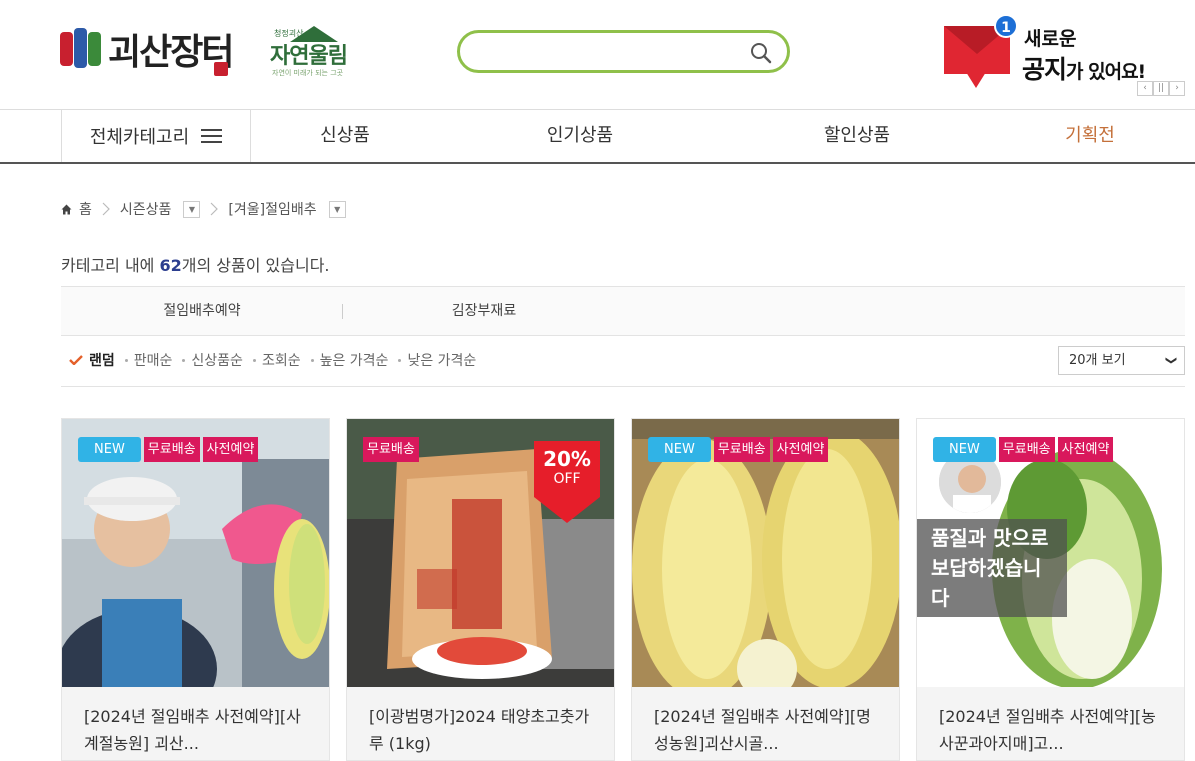 The height and width of the screenshot is (761, 1195). Describe the element at coordinates (1177, 88) in the screenshot. I see `notice-next-button: ›` at that location.